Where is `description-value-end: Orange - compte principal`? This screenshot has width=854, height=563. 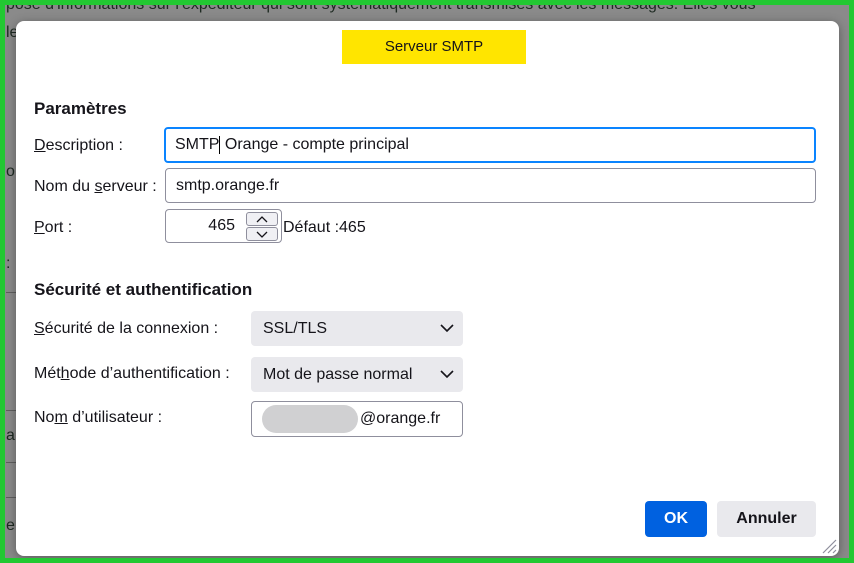
description-value-end: Orange - compte principal is located at coordinates (314, 144).